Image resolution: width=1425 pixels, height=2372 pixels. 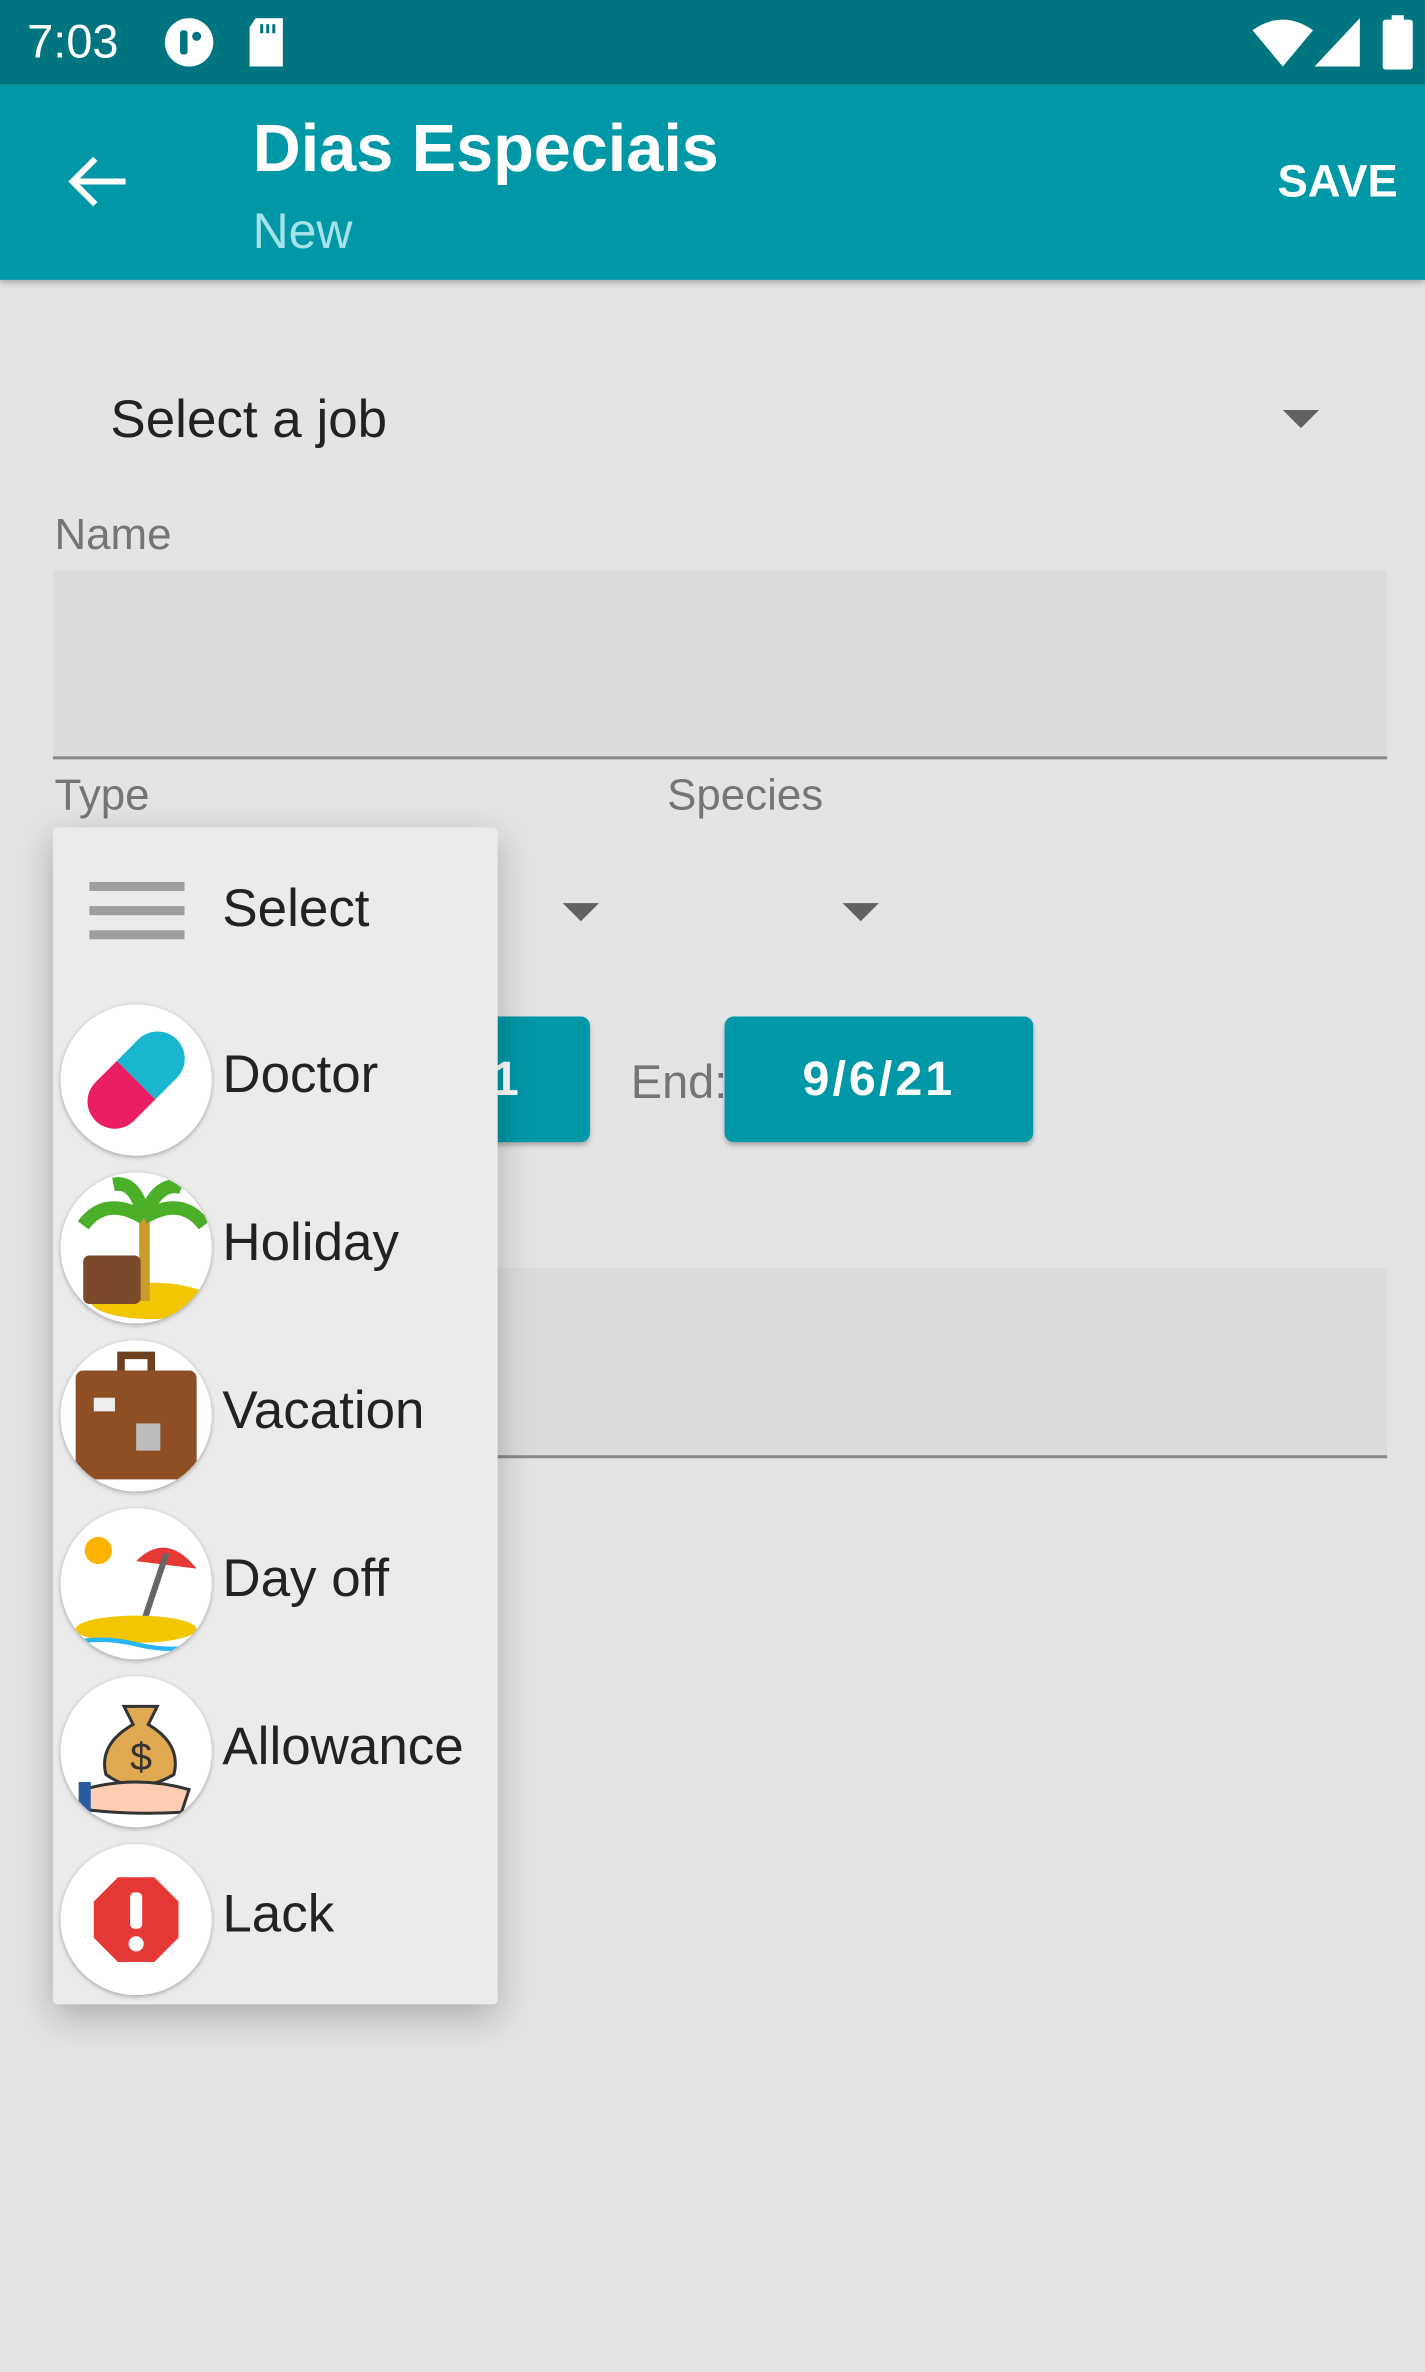 I want to click on sd-card-icon, so click(x=266, y=42).